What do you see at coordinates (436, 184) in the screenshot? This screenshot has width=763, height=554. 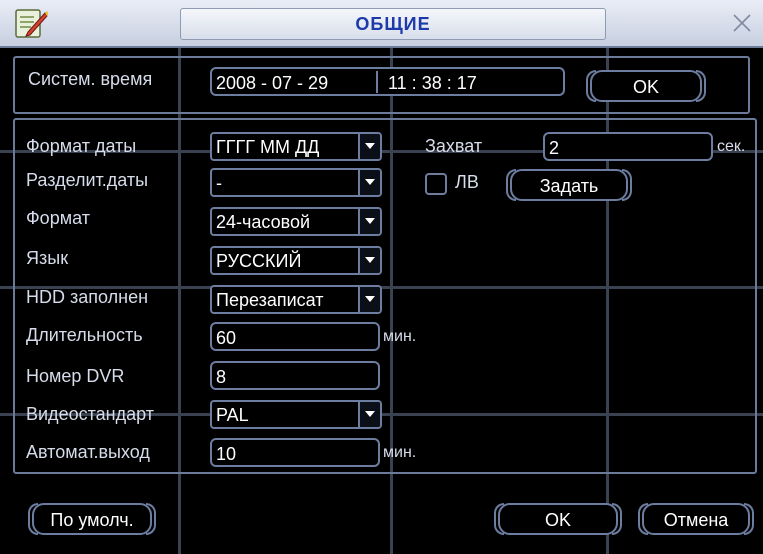 I see `lv-checkbox` at bounding box center [436, 184].